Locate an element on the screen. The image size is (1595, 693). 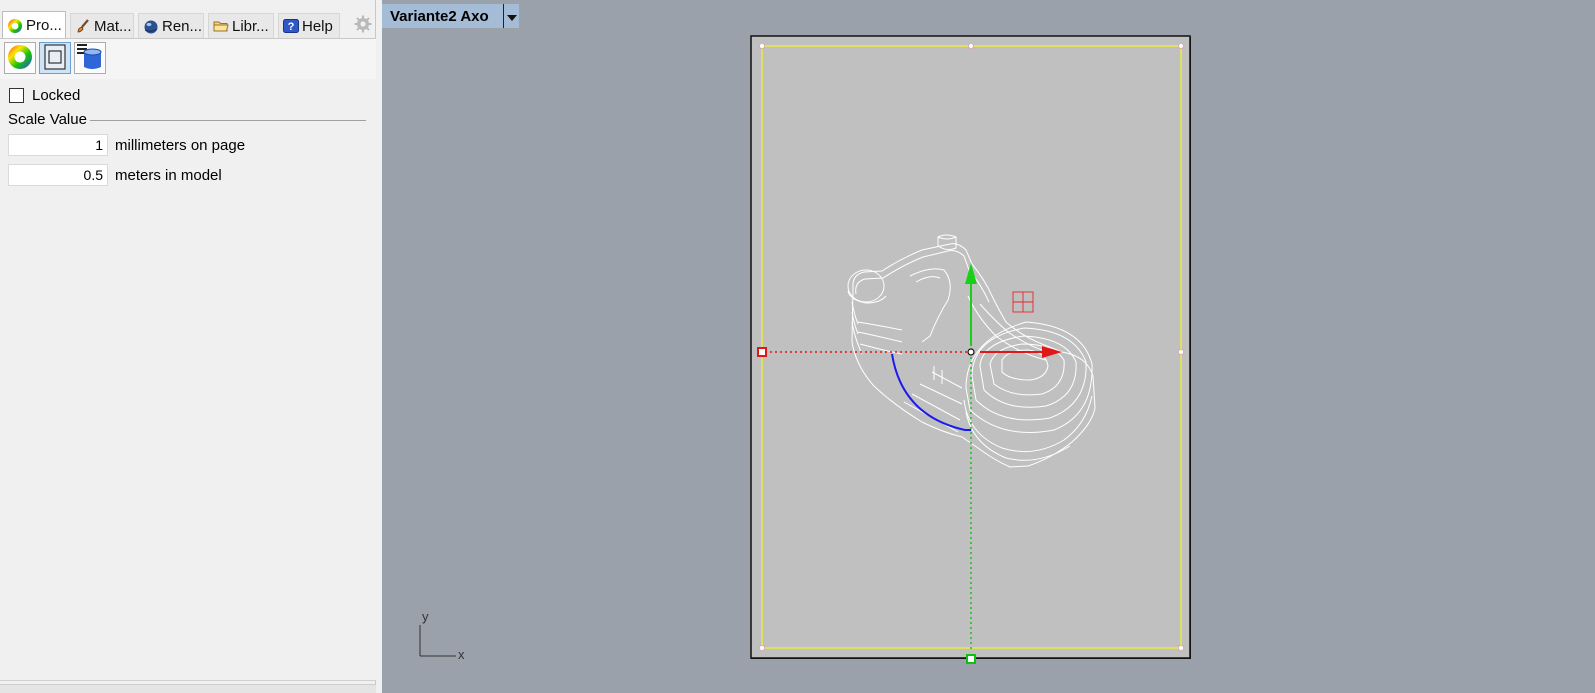
layers-stack-icon is located at coordinates (90, 58).